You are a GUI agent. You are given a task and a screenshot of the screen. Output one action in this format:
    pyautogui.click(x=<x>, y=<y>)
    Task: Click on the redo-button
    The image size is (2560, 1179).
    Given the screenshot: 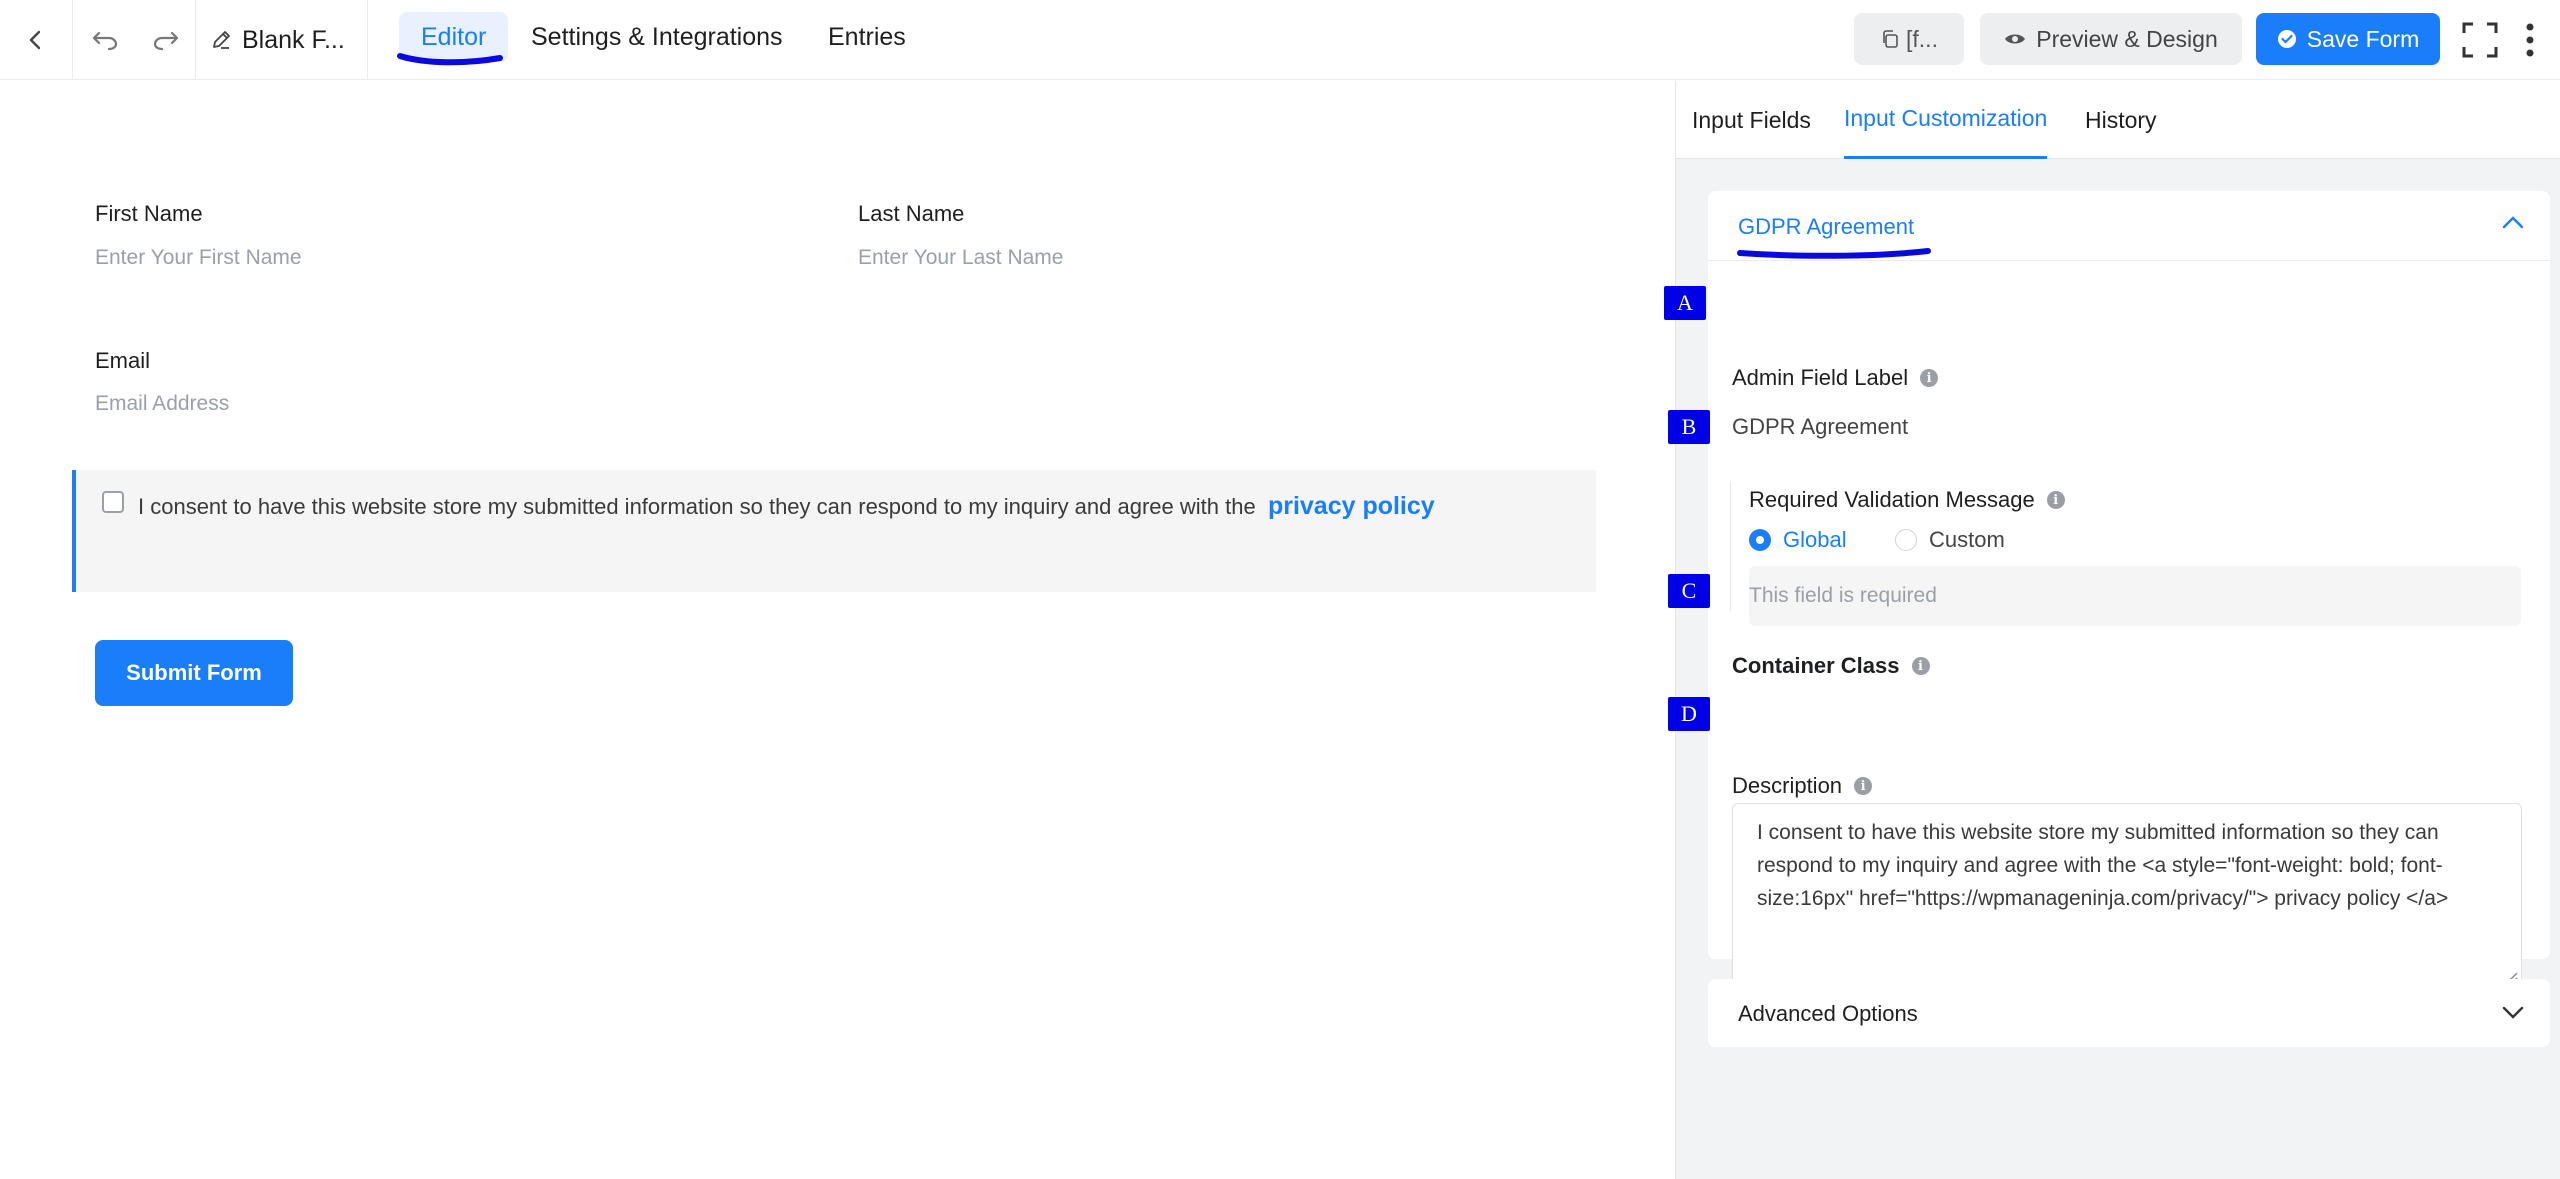 What is the action you would take?
    pyautogui.click(x=166, y=40)
    